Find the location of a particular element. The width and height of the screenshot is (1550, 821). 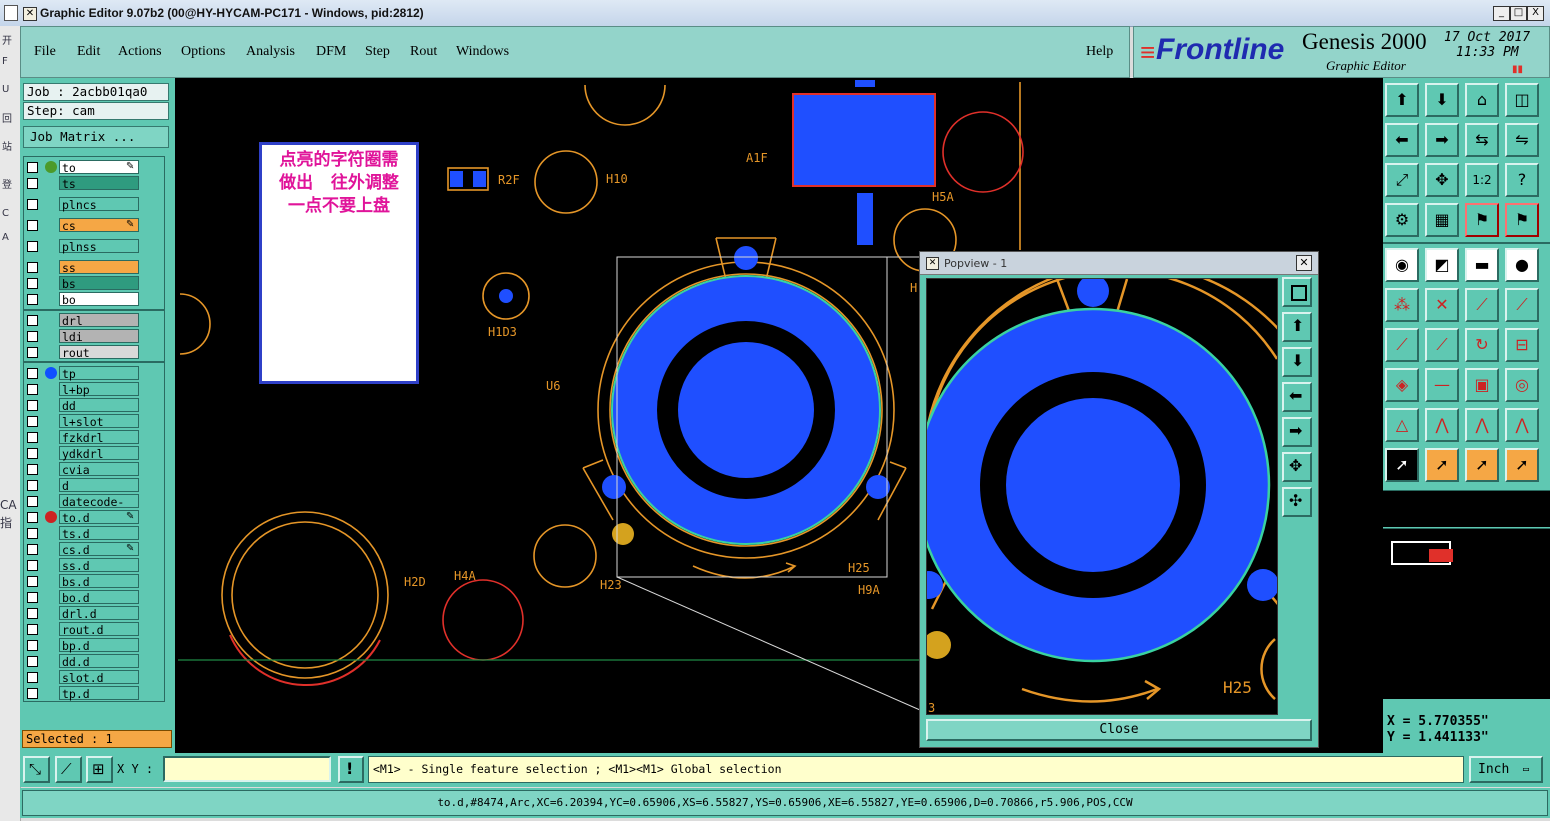

layer-name: cvia is located at coordinates (99, 469).